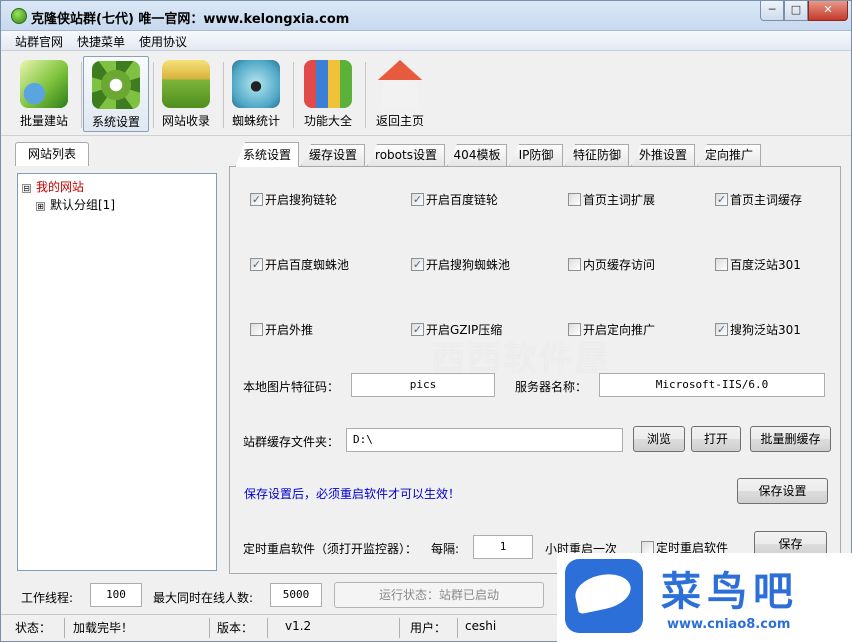  I want to click on toolbar-label: 网站收录, so click(185, 121).